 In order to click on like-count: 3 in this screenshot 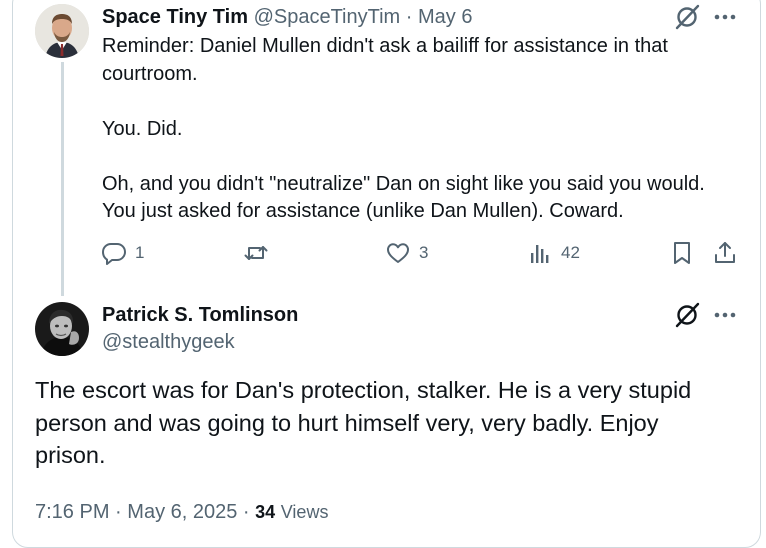, I will do `click(424, 252)`.